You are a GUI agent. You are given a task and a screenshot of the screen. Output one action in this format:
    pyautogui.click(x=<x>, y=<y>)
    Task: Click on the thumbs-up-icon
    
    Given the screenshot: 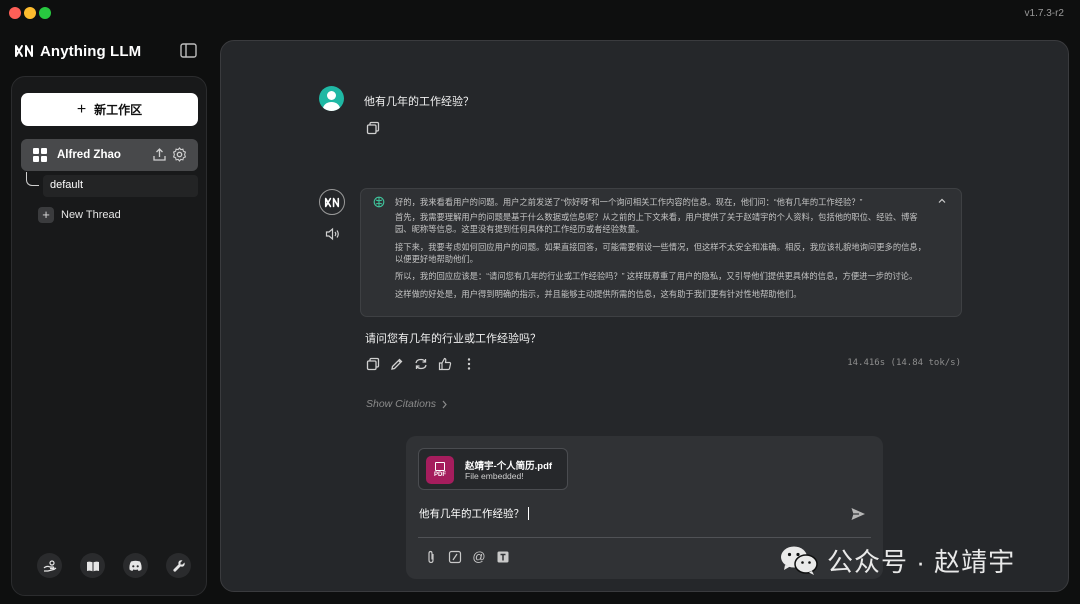 What is the action you would take?
    pyautogui.click(x=445, y=364)
    